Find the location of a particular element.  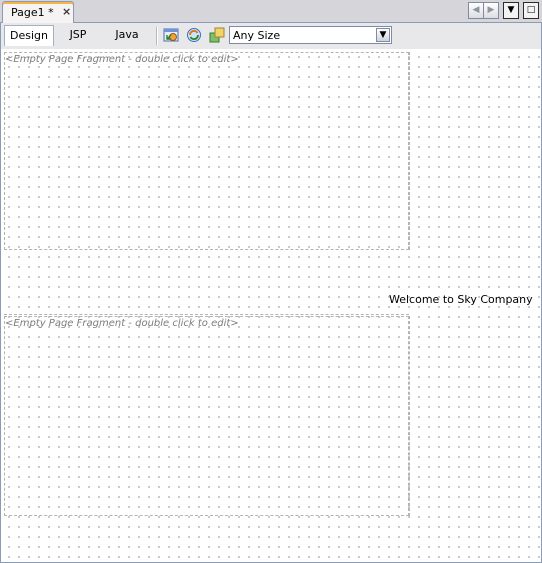

welcome-static-text: Welcome to Sky Company is located at coordinates (461, 299).